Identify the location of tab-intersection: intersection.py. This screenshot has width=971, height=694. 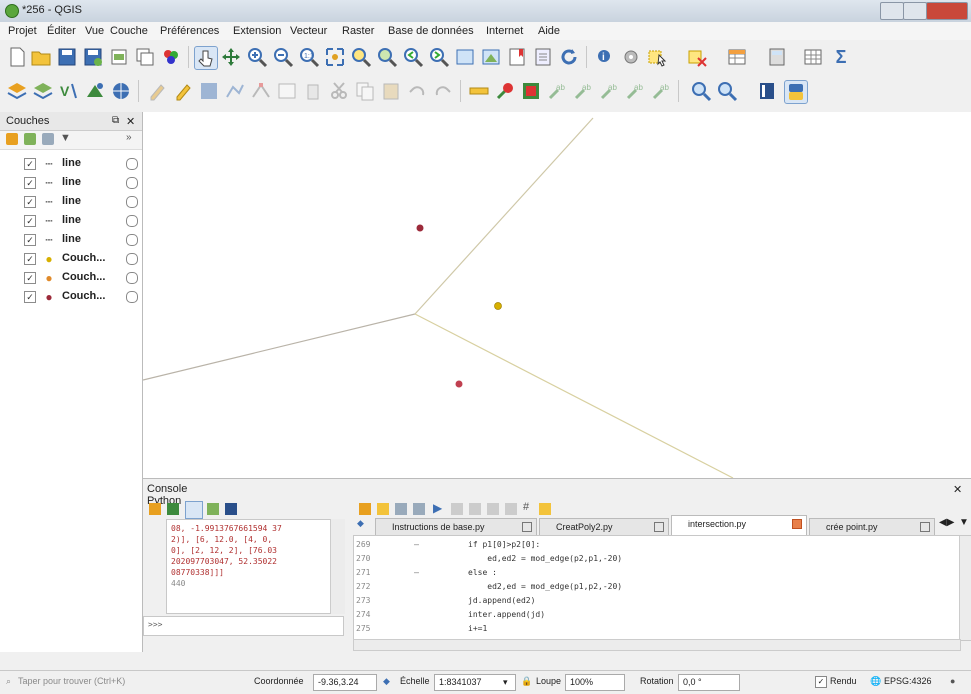
(739, 525).